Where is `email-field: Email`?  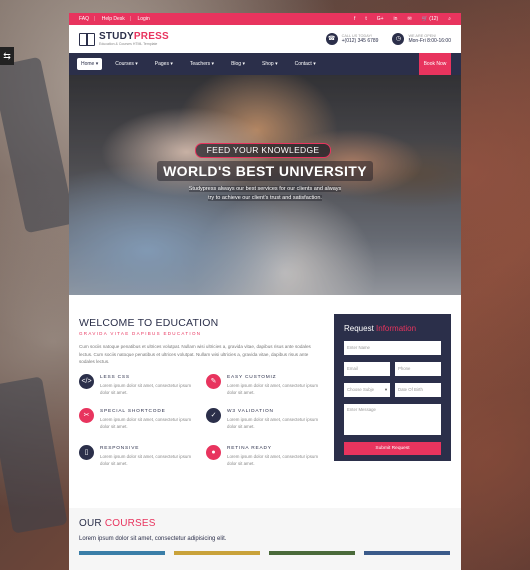
email-field: Email is located at coordinates (367, 369).